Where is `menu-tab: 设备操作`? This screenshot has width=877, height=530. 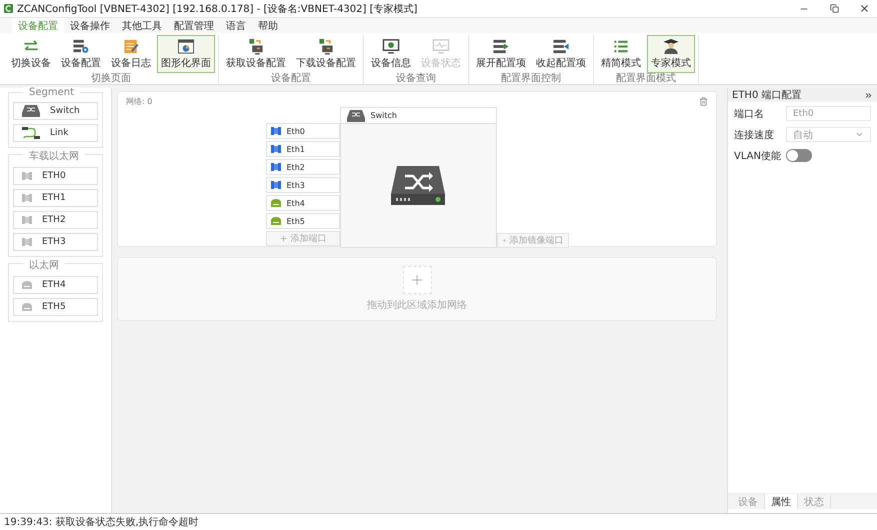 menu-tab: 设备操作 is located at coordinates (90, 26).